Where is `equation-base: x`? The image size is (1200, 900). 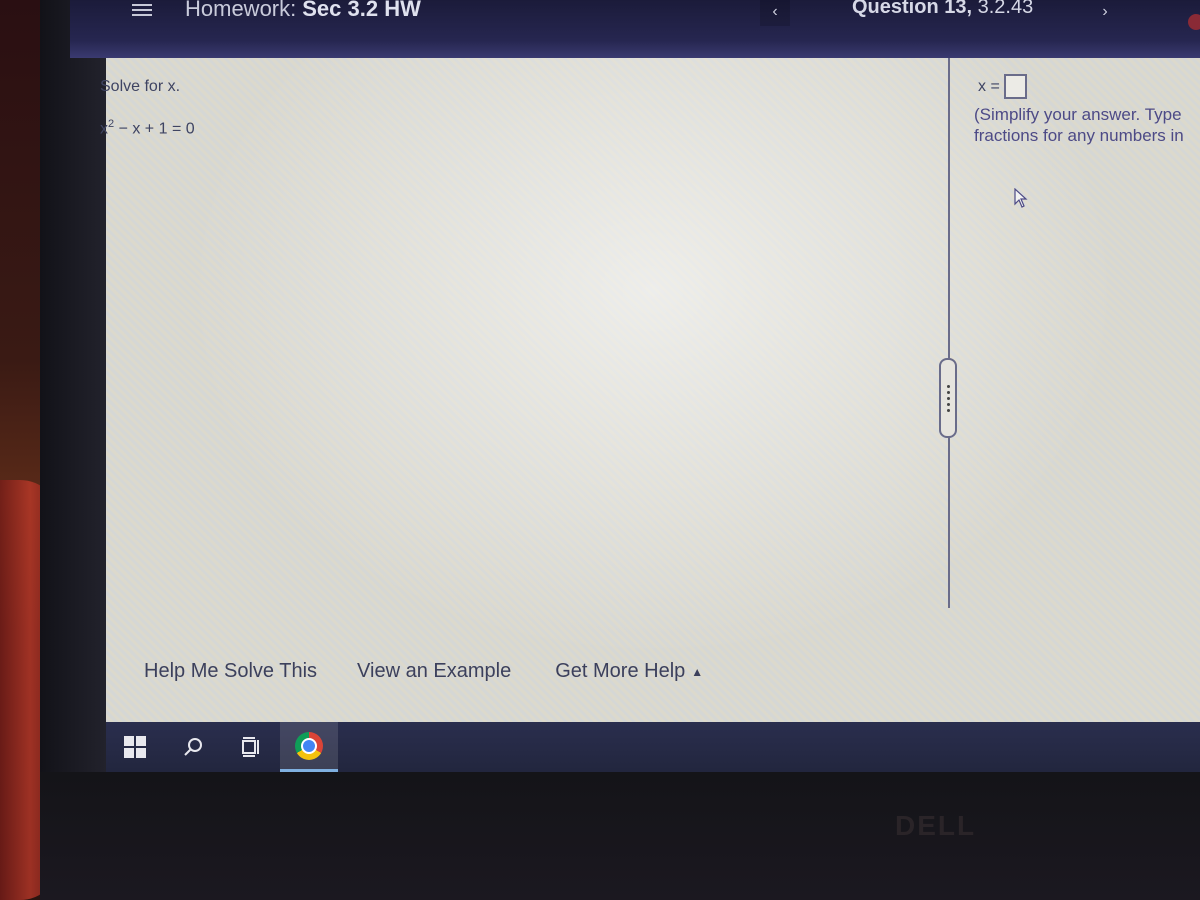
equation-base: x is located at coordinates (104, 129).